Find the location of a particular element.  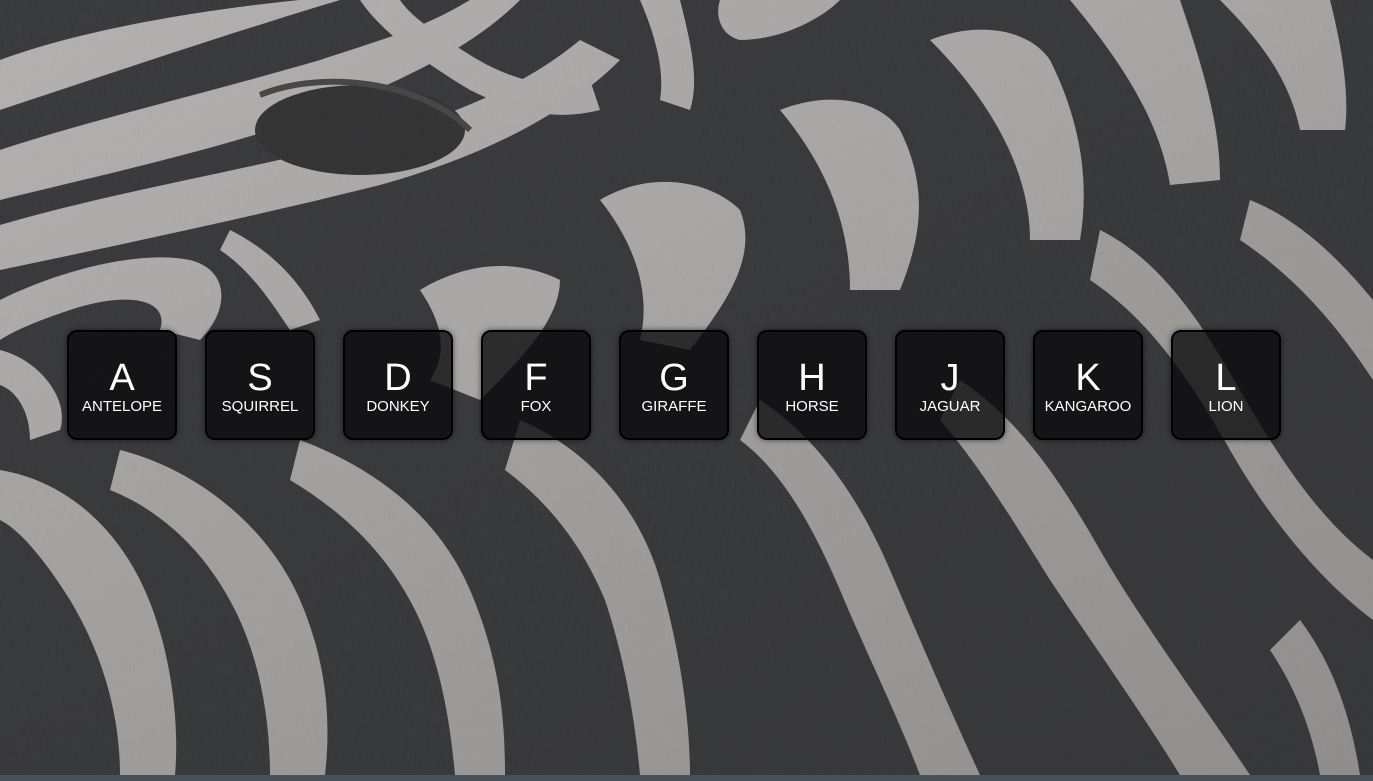

key-label: ANTELOPE is located at coordinates (122, 406).